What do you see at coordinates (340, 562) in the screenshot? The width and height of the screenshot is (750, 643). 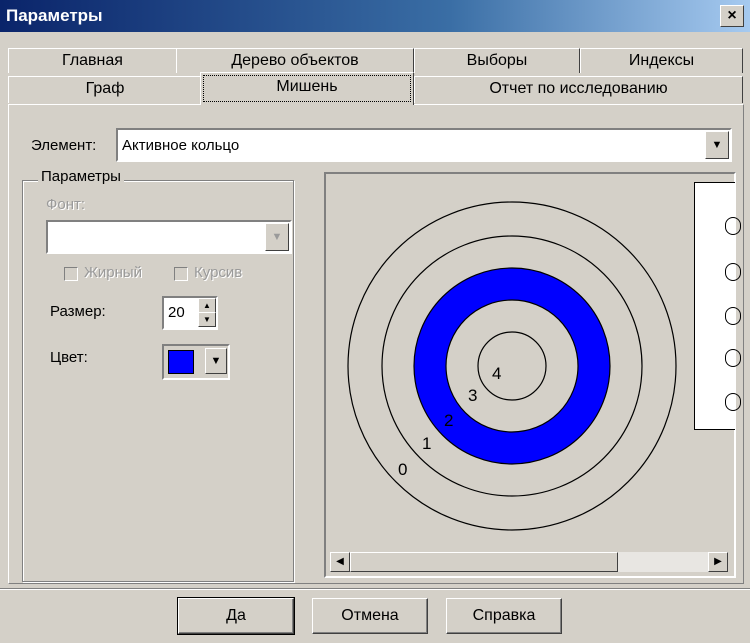 I see `scroll-left-icon: ◀` at bounding box center [340, 562].